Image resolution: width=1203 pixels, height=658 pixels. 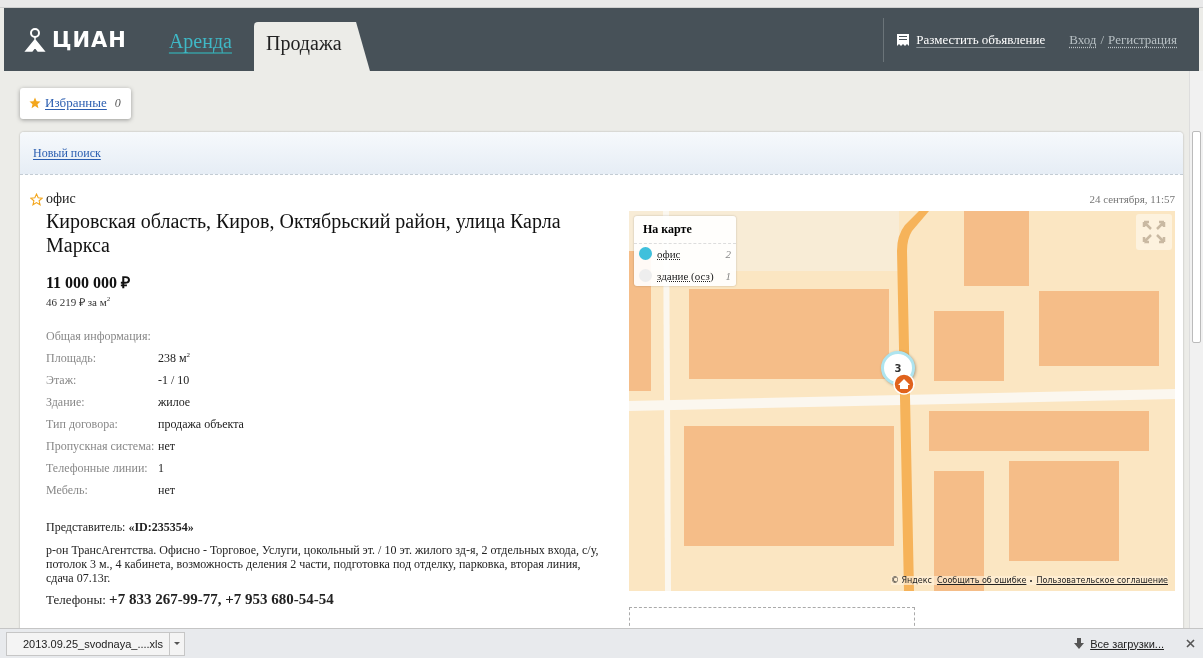 What do you see at coordinates (685, 275) in the screenshot?
I see `legend-link: здание (осз)` at bounding box center [685, 275].